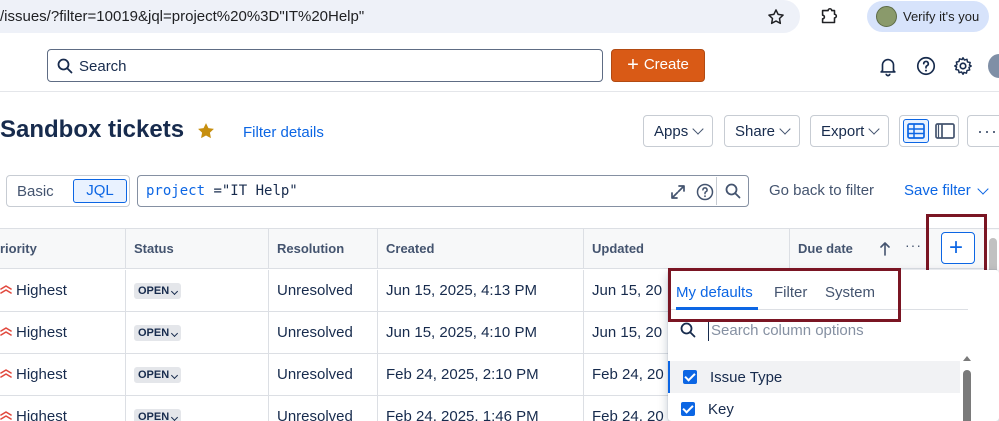 The image size is (999, 421). Describe the element at coordinates (443, 191) in the screenshot. I see `jql-editor: project ="IT Help"` at that location.